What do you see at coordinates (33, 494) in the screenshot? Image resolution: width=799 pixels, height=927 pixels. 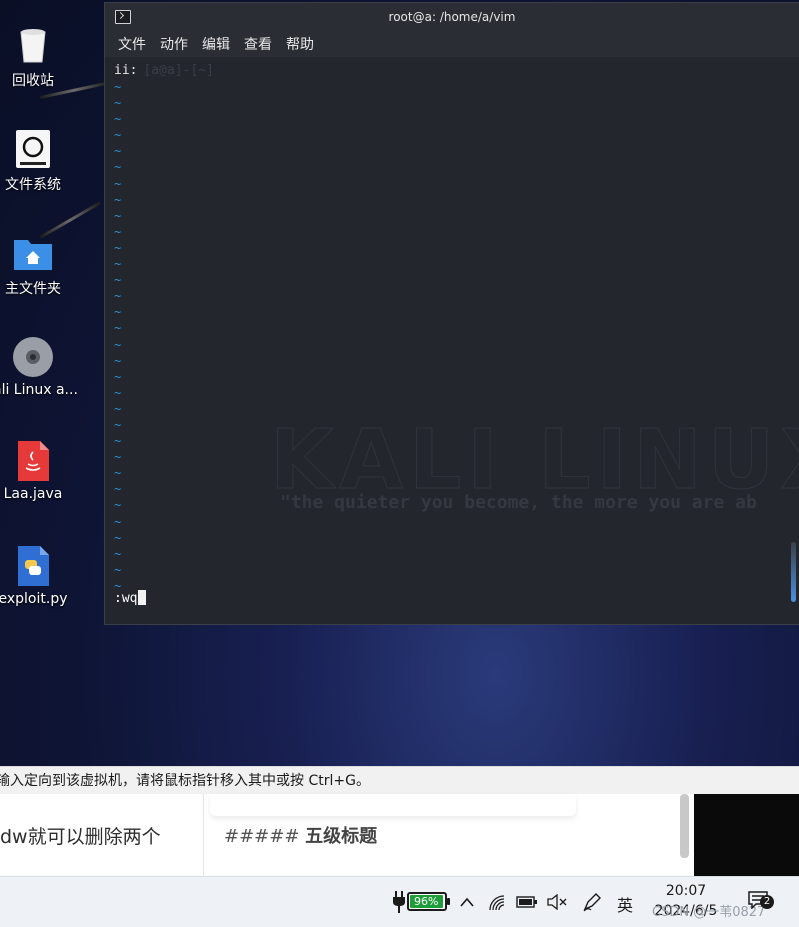 I see `desktop-icon-label: Laa.java` at bounding box center [33, 494].